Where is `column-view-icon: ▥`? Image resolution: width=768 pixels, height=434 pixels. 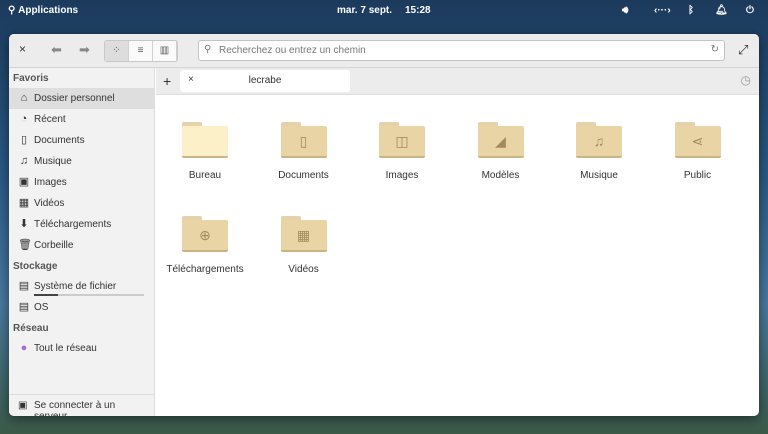 column-view-icon: ▥ is located at coordinates (165, 51).